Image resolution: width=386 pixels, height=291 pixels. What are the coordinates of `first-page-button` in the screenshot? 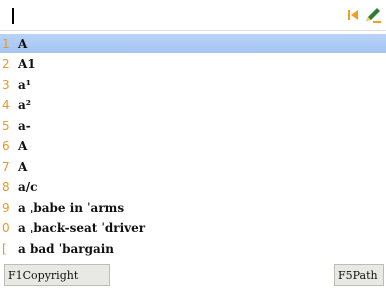 It's located at (353, 15).